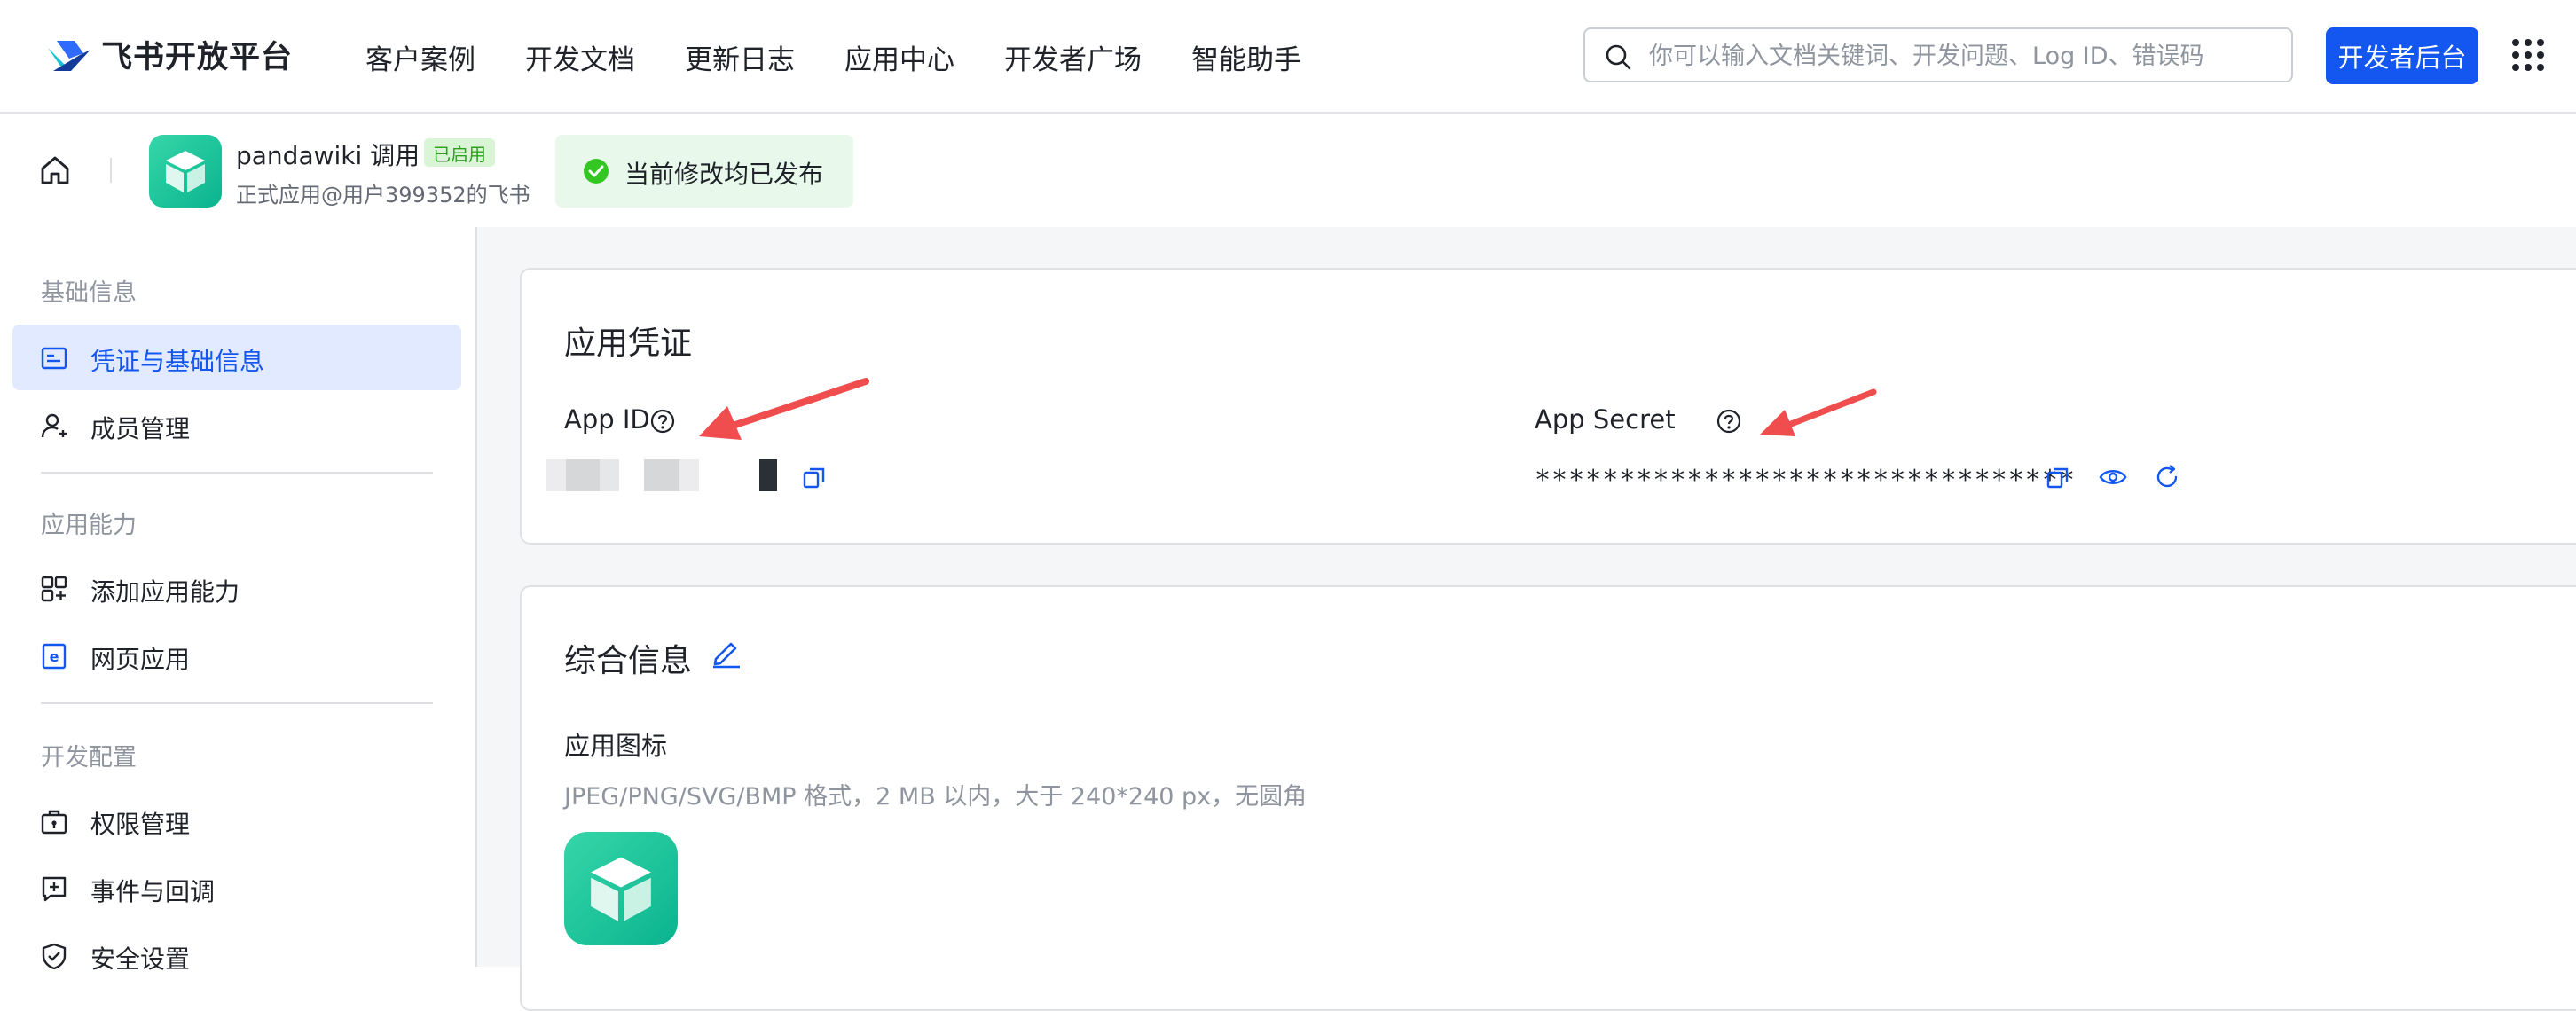 The width and height of the screenshot is (2576, 1011). I want to click on check-circle-icon, so click(596, 172).